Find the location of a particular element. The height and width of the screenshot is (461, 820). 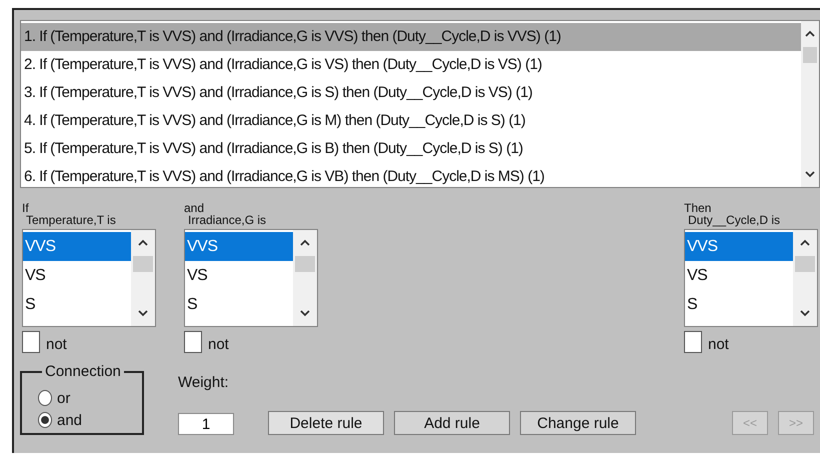

rule-button: Add rule is located at coordinates (452, 423).